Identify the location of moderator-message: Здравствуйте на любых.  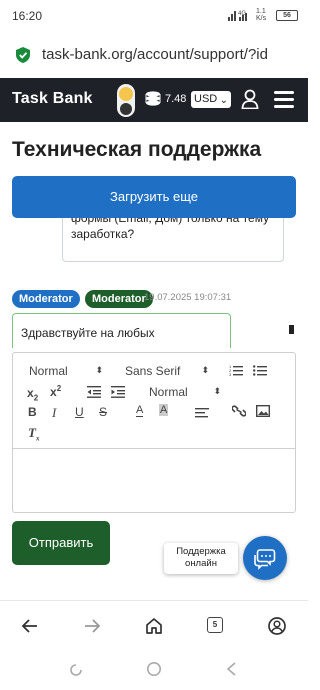
(121, 330).